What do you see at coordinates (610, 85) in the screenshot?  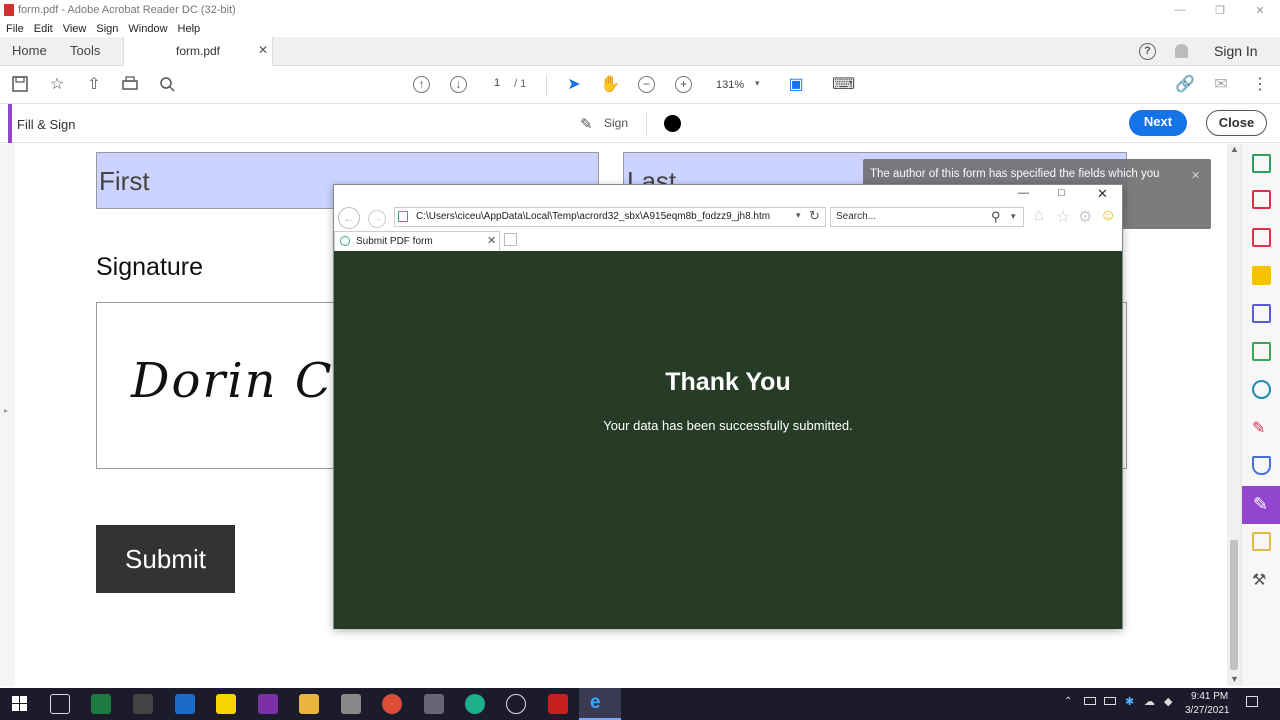 I see `hand-tool-icon: ✋` at bounding box center [610, 85].